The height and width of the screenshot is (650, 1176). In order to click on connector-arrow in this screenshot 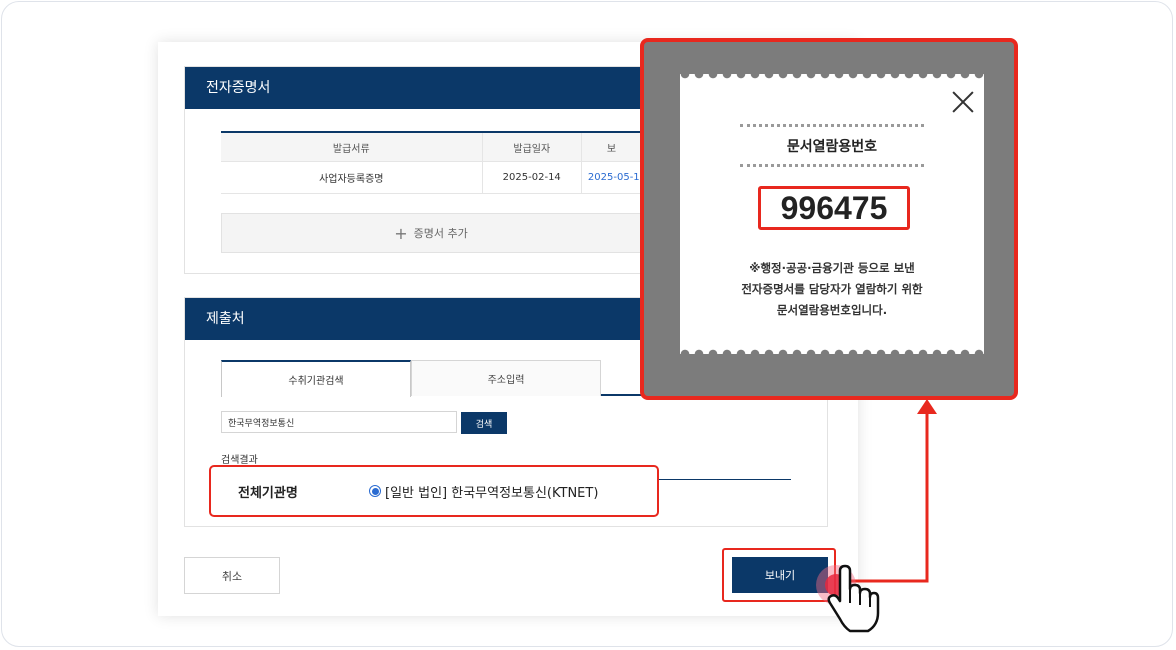, I will do `click(892, 491)`.